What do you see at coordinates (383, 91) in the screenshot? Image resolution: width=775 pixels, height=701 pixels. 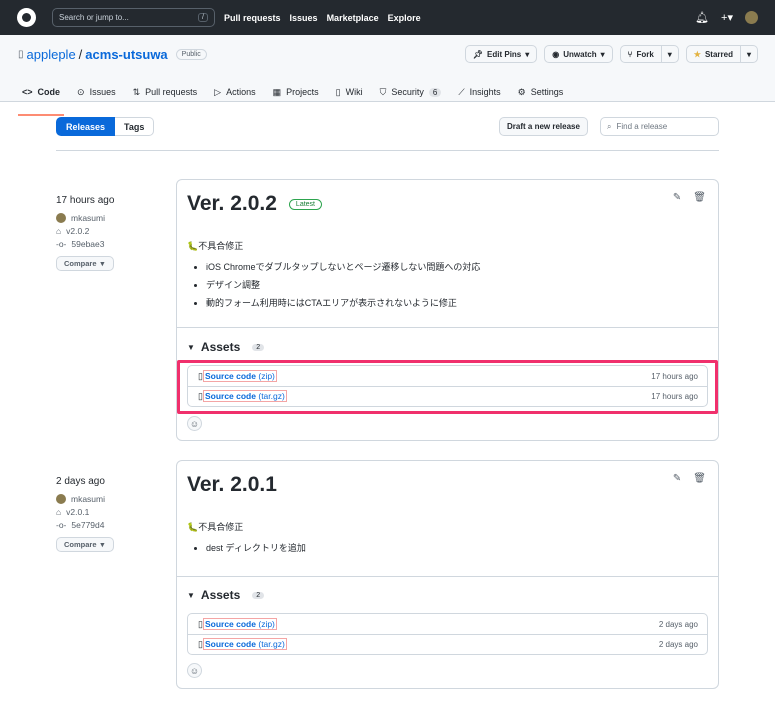 I see `shield-icon: ⛉` at bounding box center [383, 91].